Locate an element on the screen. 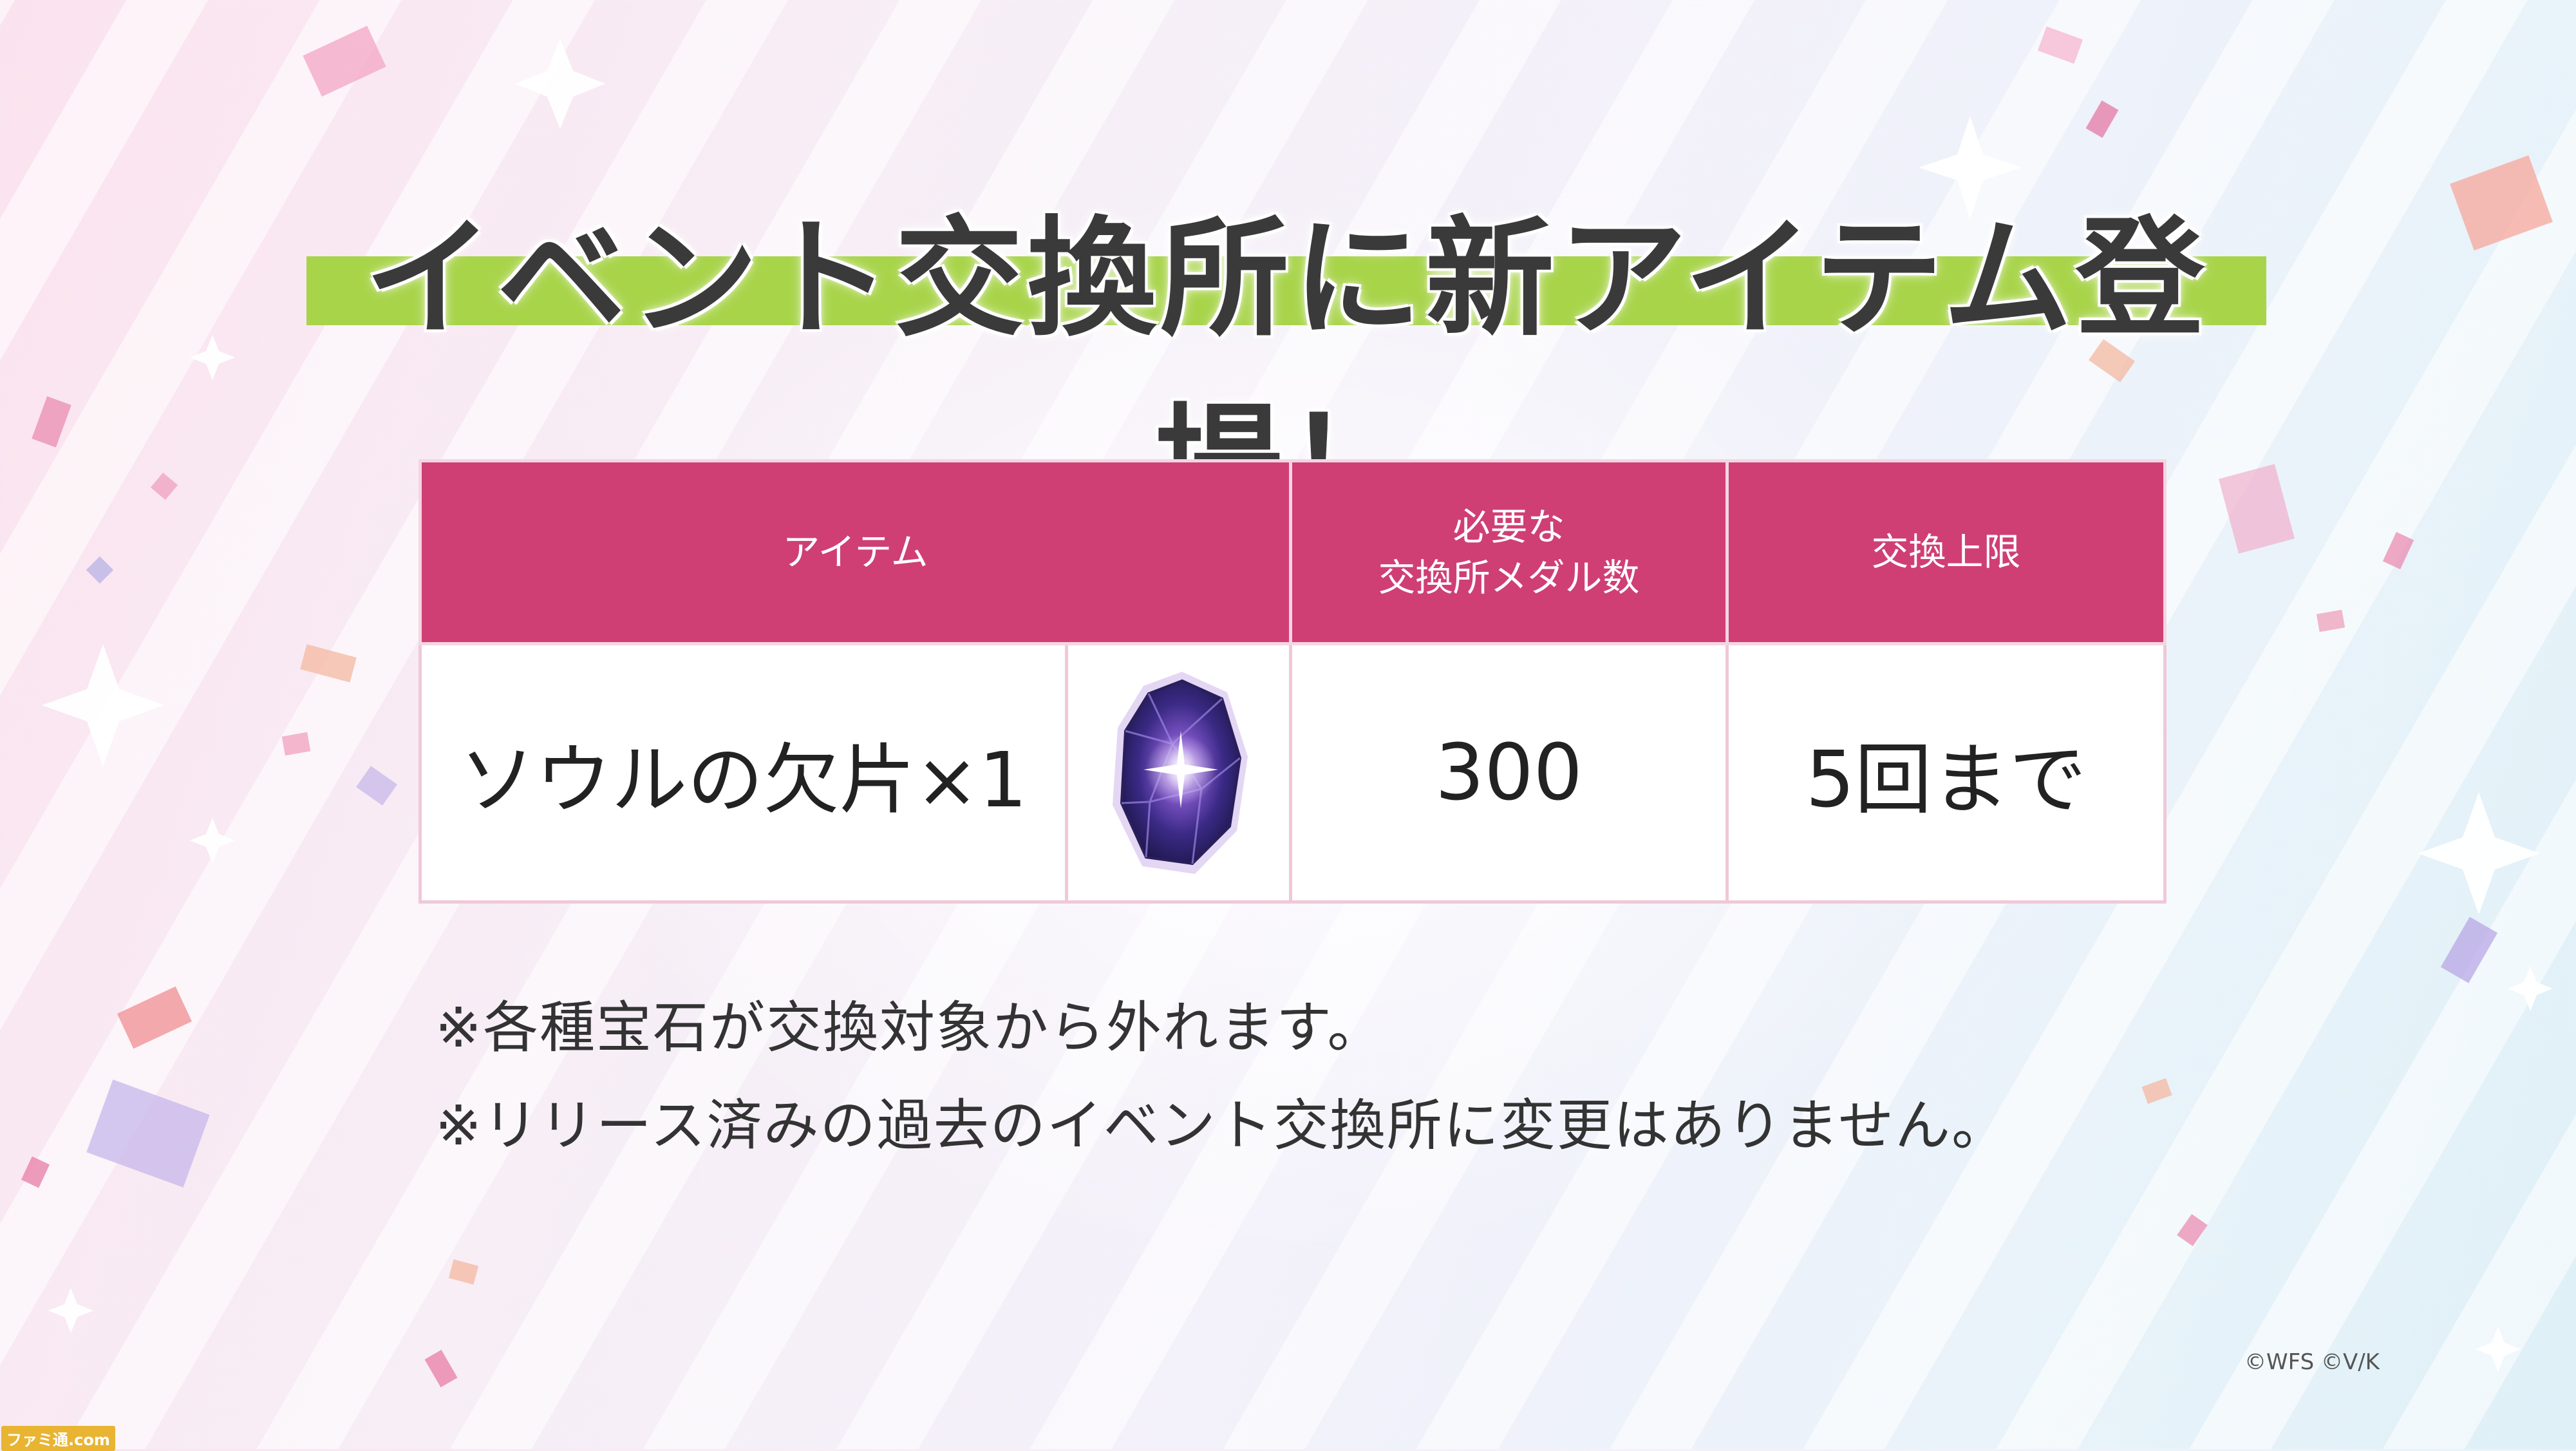  copyright-text: ©WFS ©V/K is located at coordinates (2312, 1362).